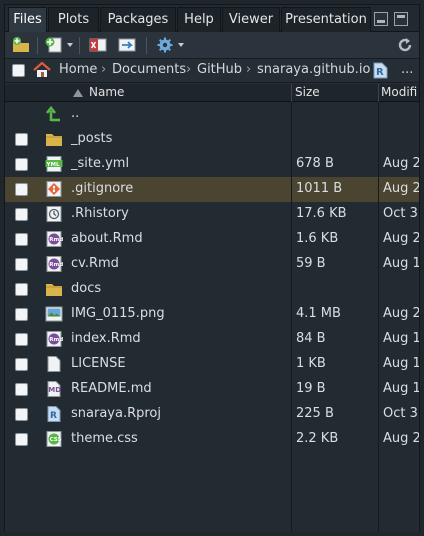 This screenshot has height=536, width=424. Describe the element at coordinates (251, 19) in the screenshot. I see `tab-viewer: Viewer` at that location.